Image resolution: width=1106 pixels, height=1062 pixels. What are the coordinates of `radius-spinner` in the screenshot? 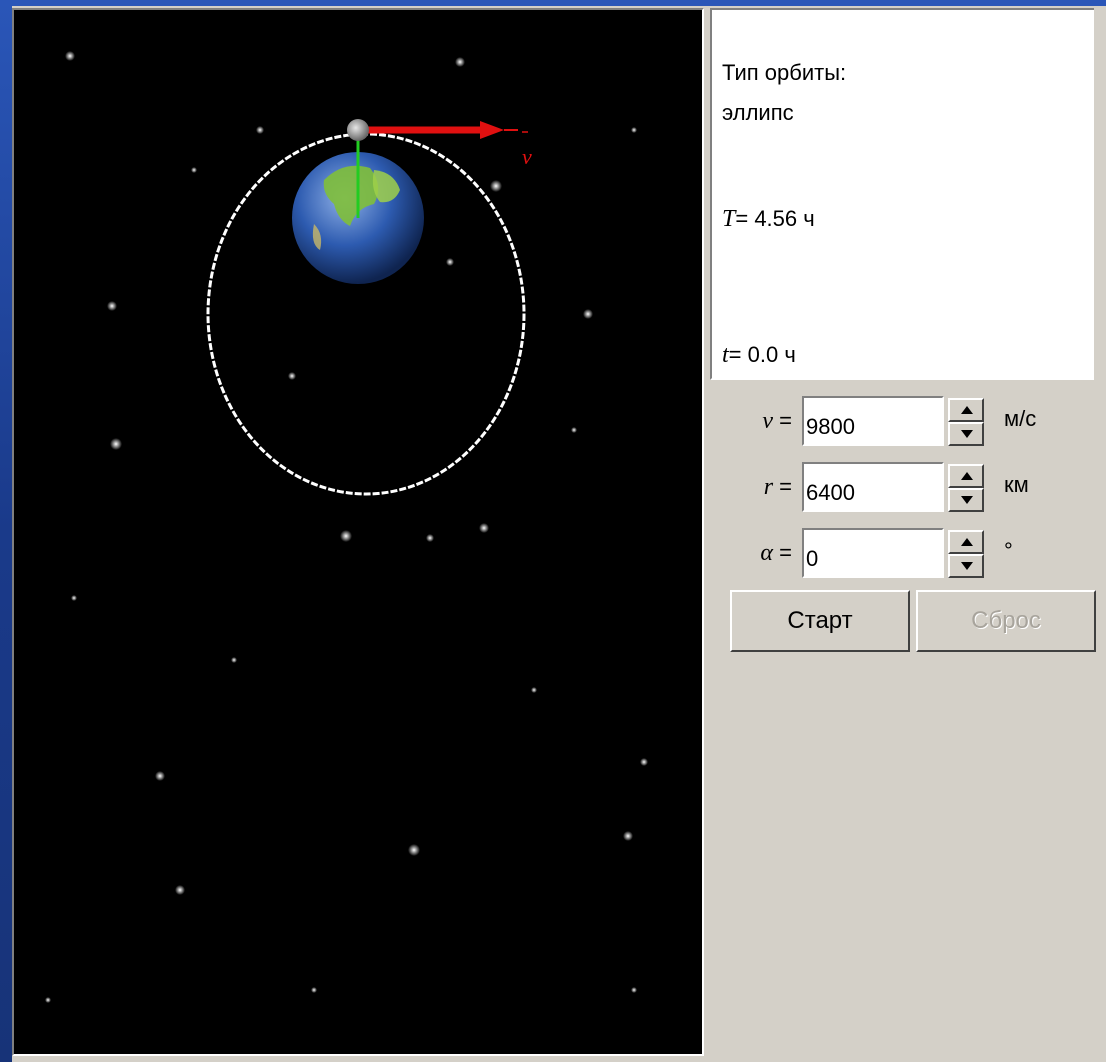 It's located at (966, 488).